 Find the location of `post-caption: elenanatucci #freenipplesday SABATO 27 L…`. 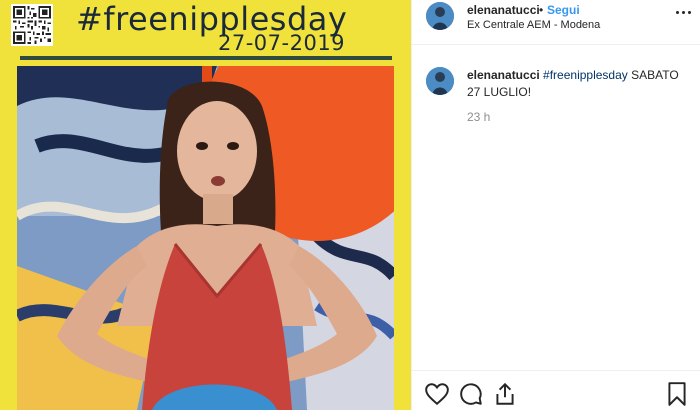

post-caption: elenanatucci #freenipplesday SABATO 27 L… is located at coordinates (579, 84).